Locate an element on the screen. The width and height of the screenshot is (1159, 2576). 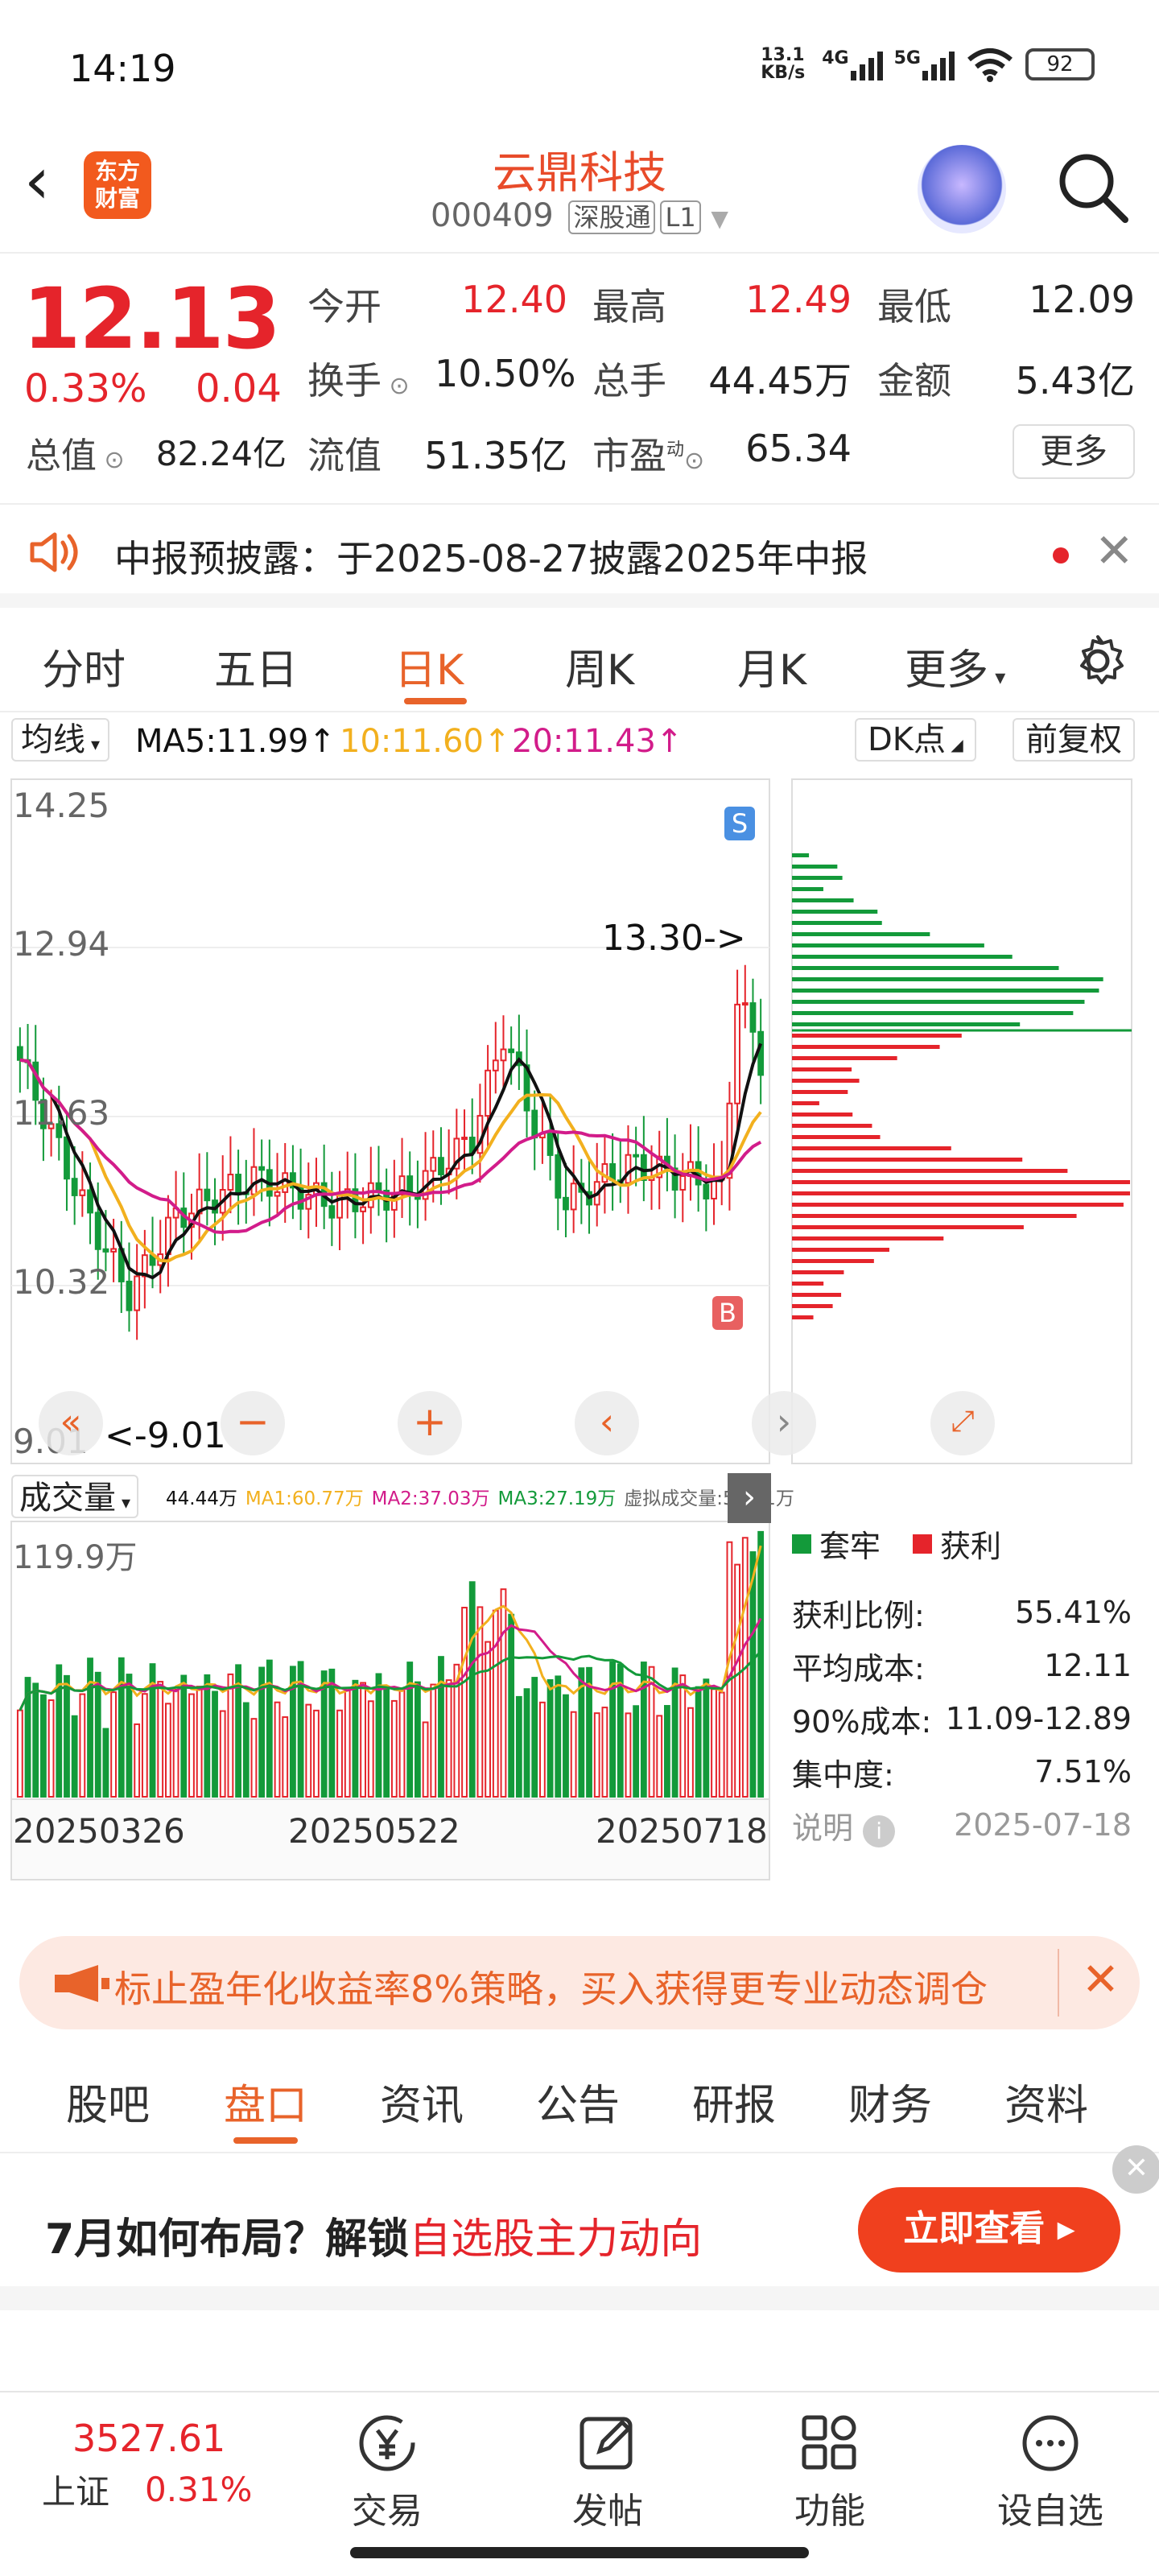
view-now-button: 立即查看 ▸ is located at coordinates (989, 2230).